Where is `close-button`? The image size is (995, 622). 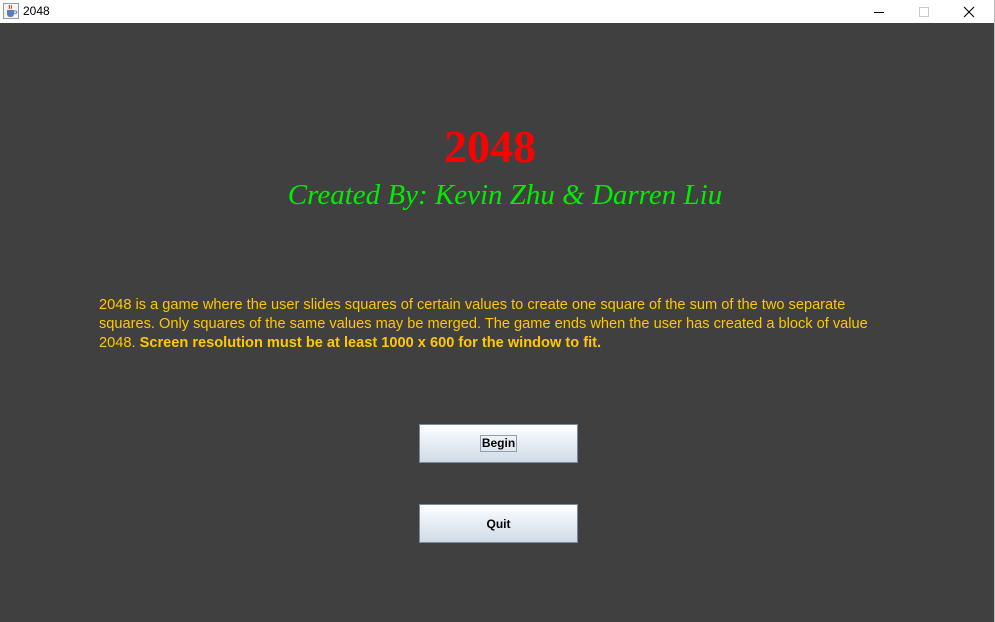
close-button is located at coordinates (969, 11).